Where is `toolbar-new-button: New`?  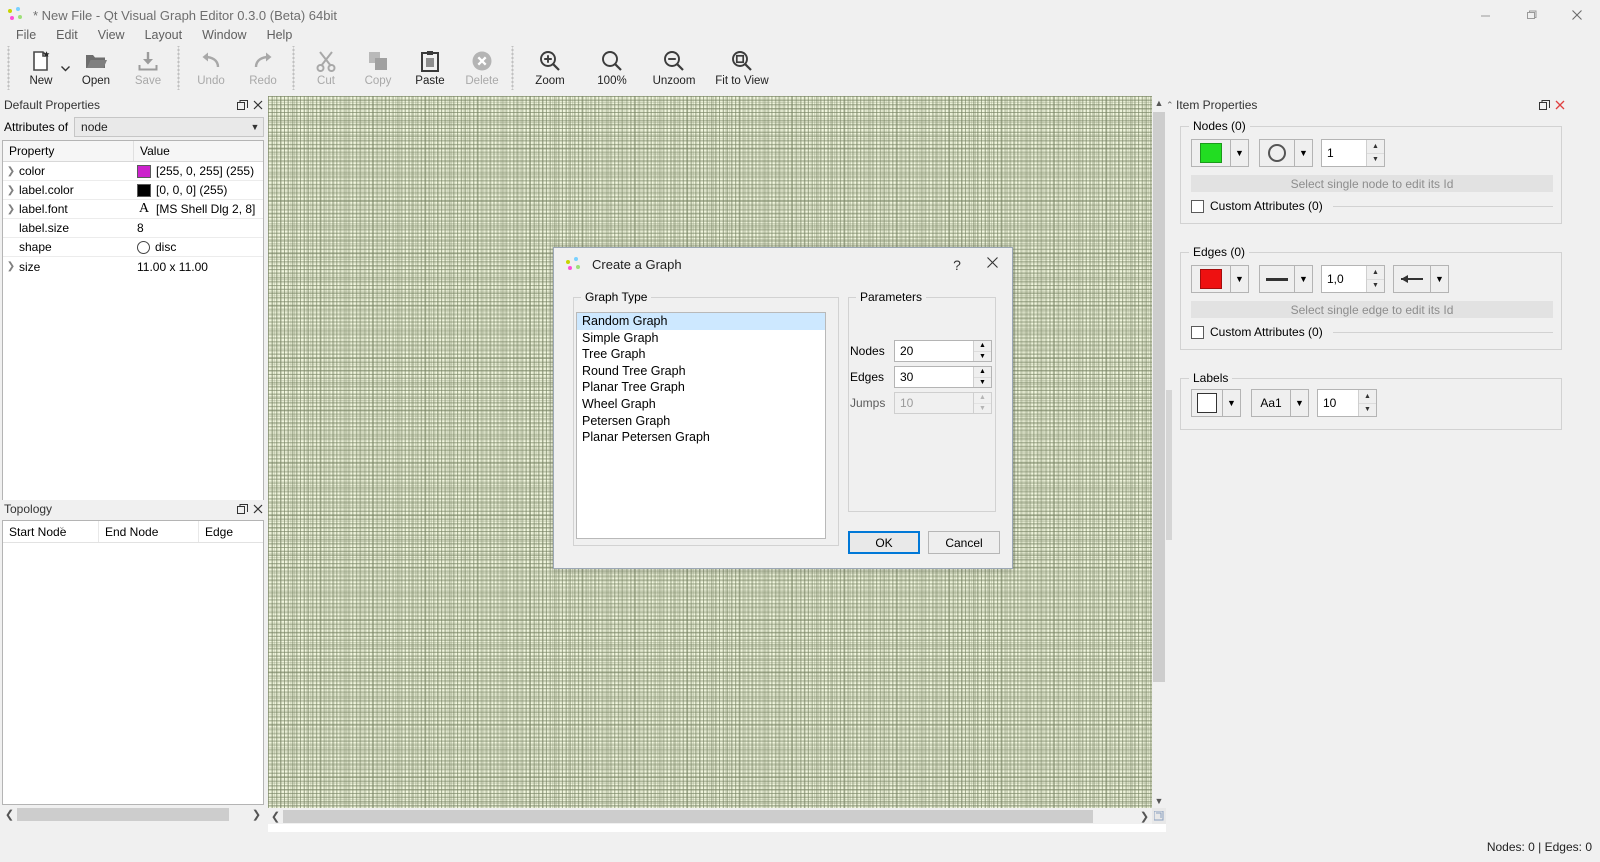 toolbar-new-button: New is located at coordinates (41, 68).